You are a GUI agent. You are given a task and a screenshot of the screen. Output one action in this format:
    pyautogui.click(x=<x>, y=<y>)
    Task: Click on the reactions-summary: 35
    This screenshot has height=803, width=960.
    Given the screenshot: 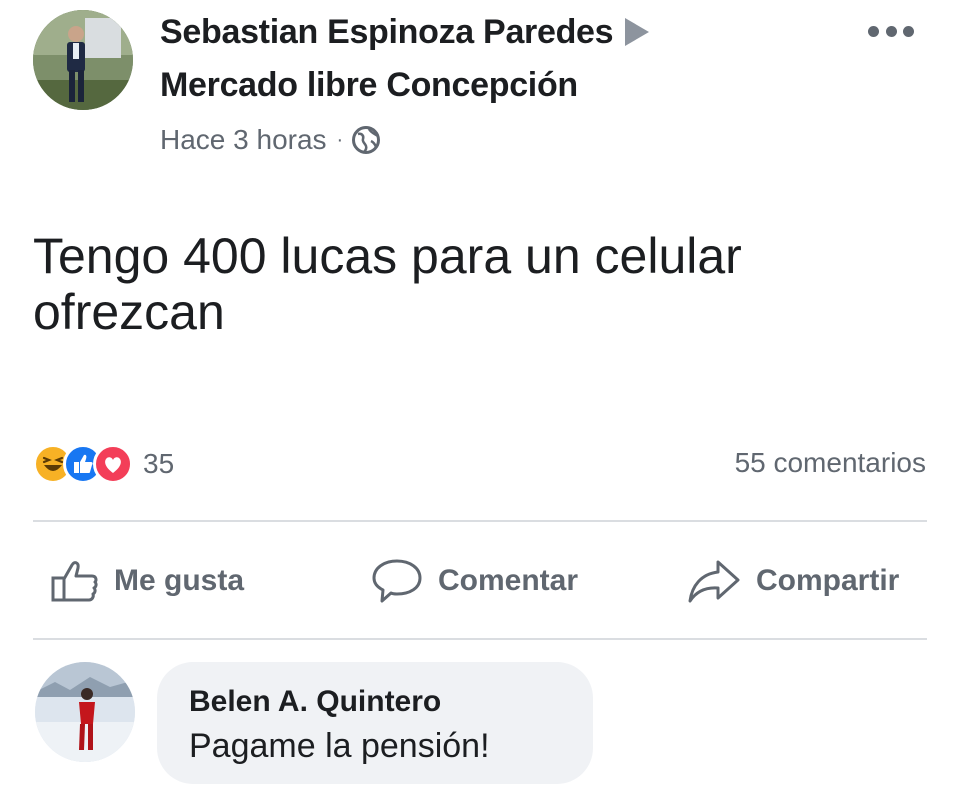 What is the action you would take?
    pyautogui.click(x=103, y=464)
    